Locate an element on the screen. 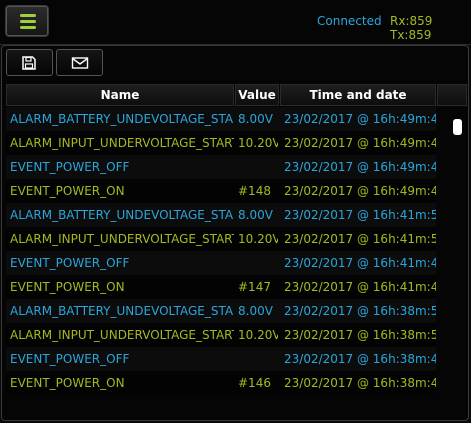 The image size is (471, 423). table-header: Name Value Time and date is located at coordinates (236, 95).